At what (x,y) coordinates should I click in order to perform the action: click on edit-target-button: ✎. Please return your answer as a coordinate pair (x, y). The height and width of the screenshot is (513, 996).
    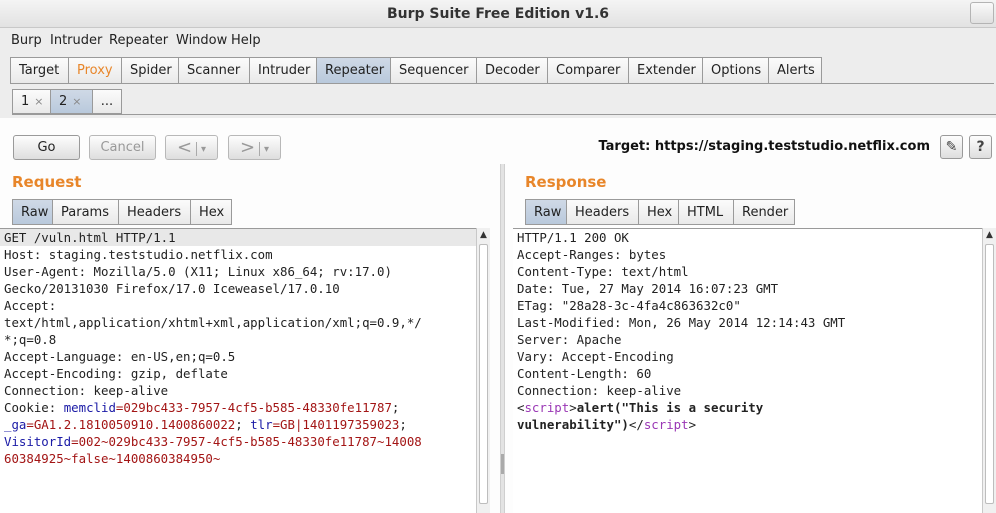
    Looking at the image, I should click on (951, 147).